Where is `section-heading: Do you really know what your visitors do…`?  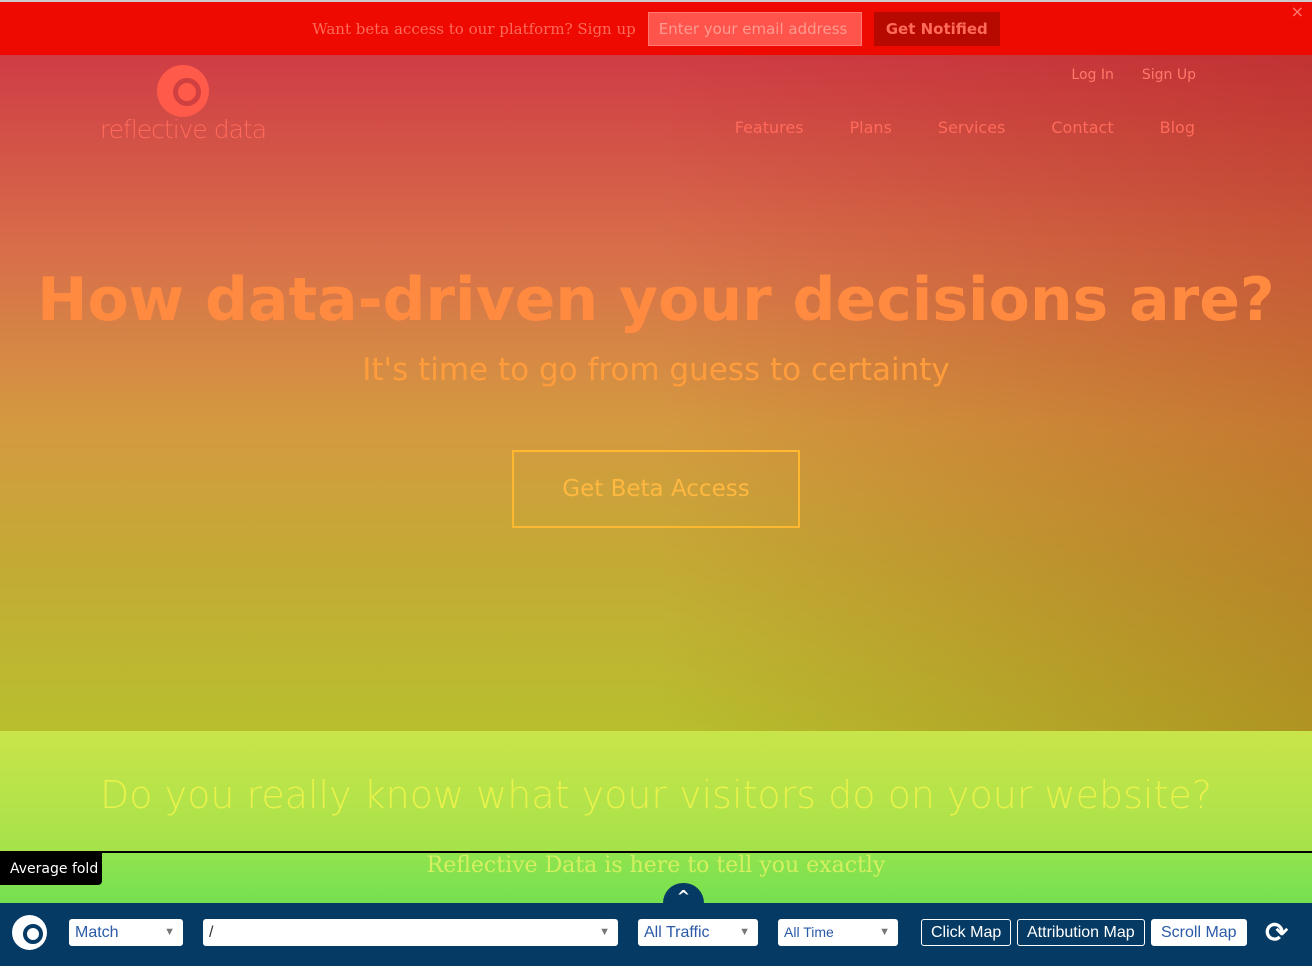
section-heading: Do you really know what your visitors do… is located at coordinates (656, 795).